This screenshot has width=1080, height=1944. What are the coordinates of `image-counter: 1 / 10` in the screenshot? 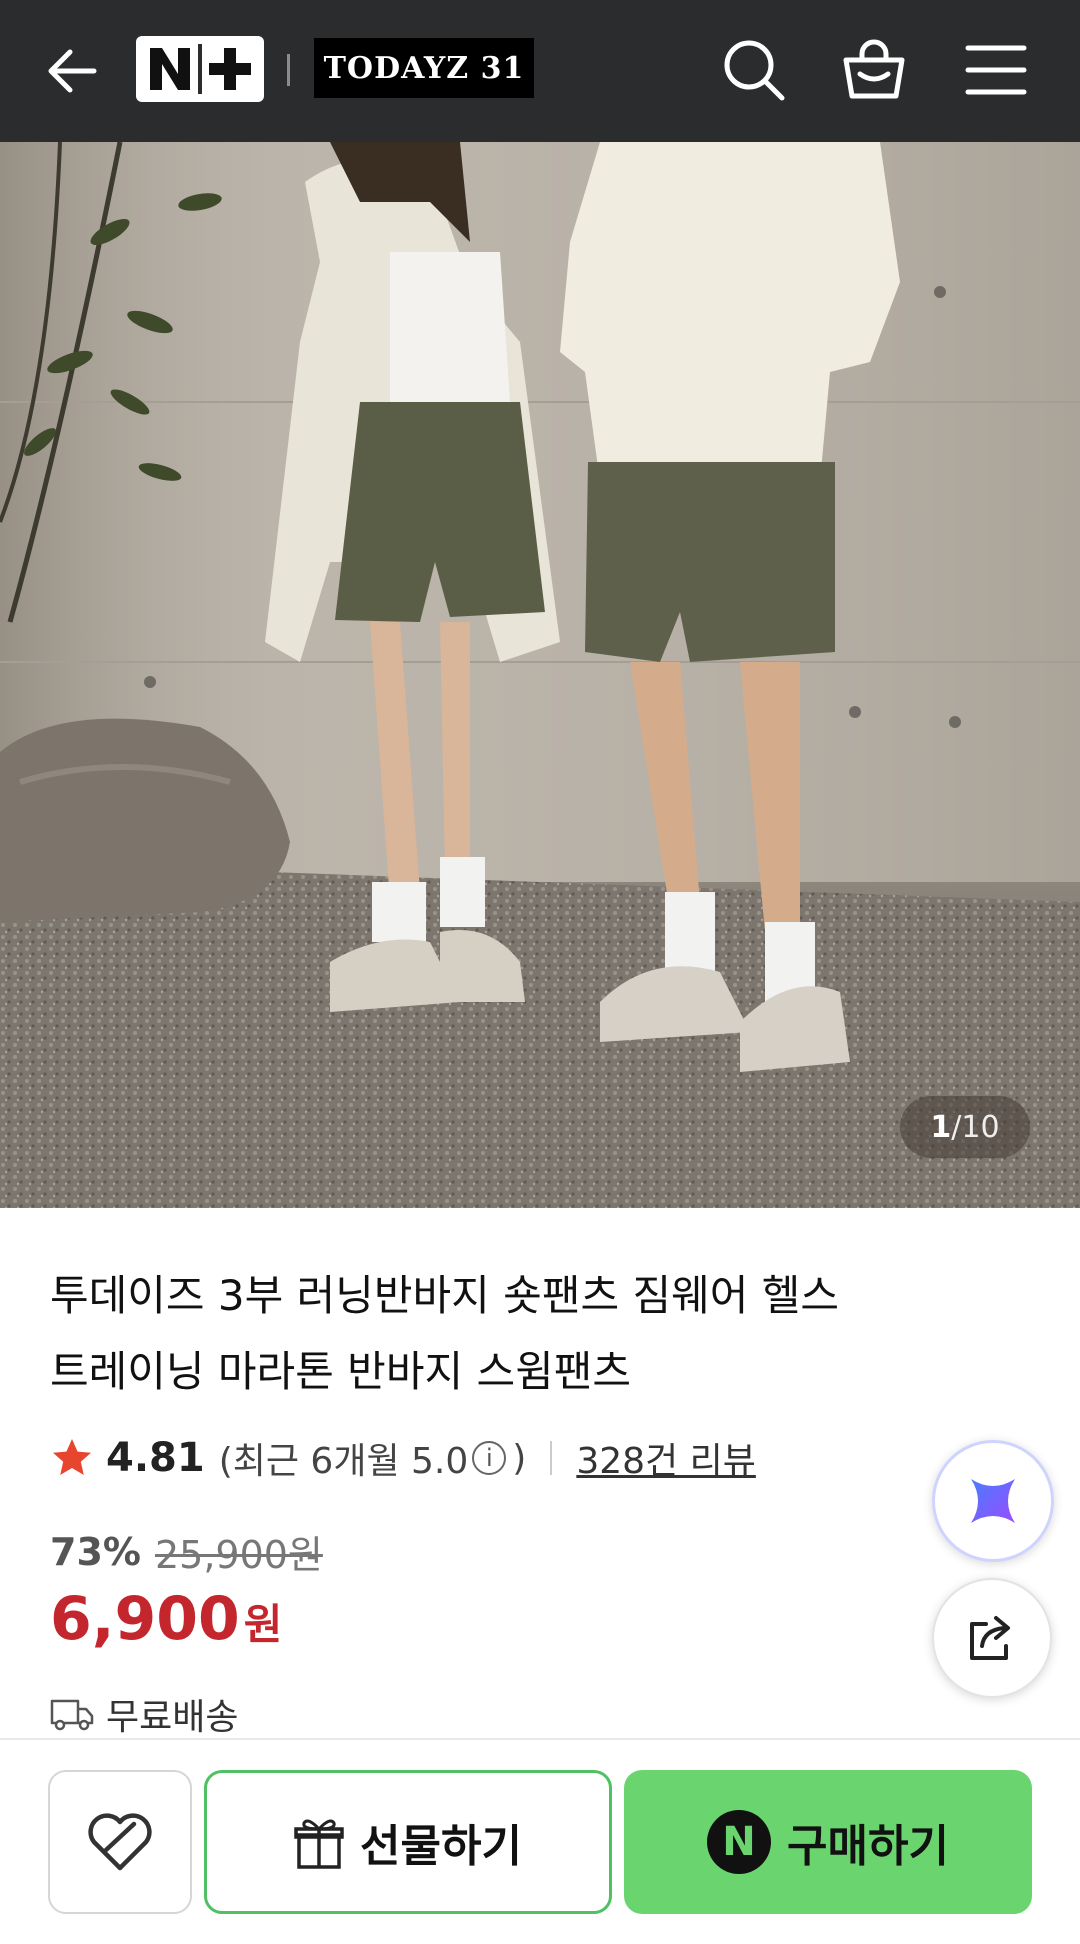 It's located at (965, 1127).